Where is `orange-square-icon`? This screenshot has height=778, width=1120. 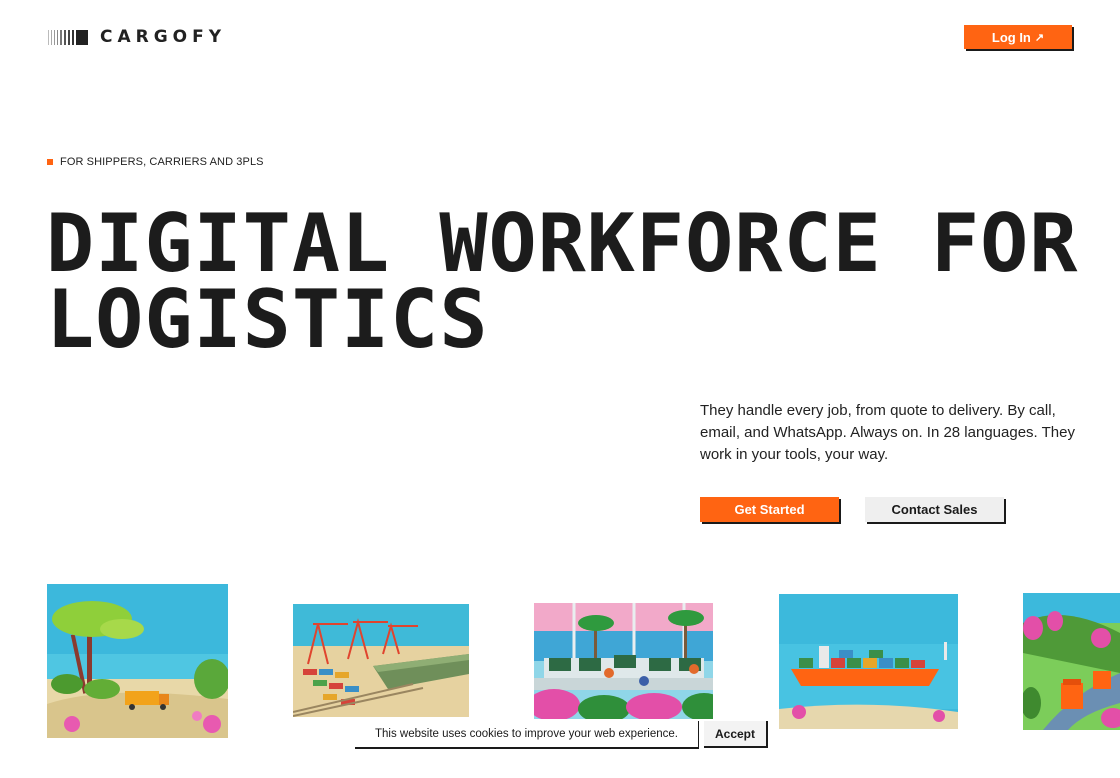
orange-square-icon is located at coordinates (50, 162).